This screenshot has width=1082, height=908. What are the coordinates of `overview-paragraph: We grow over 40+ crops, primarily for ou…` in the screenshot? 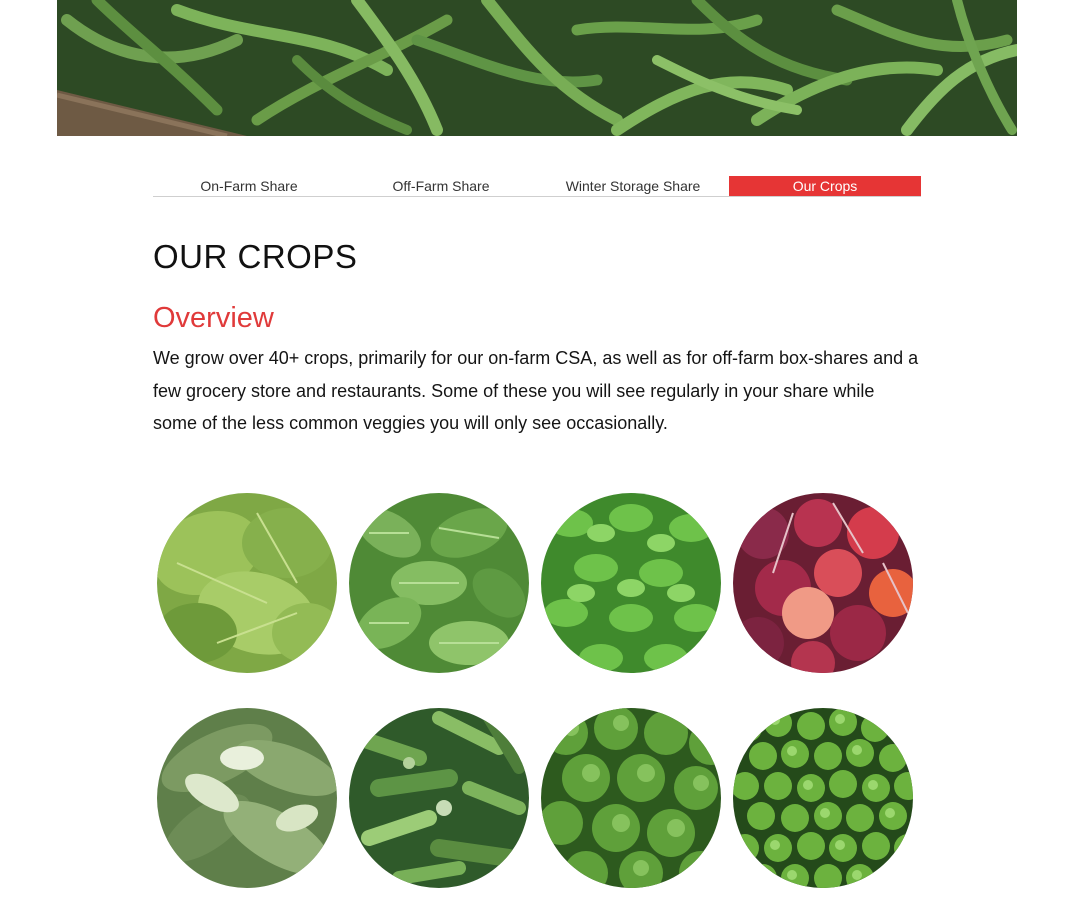 It's located at (536, 390).